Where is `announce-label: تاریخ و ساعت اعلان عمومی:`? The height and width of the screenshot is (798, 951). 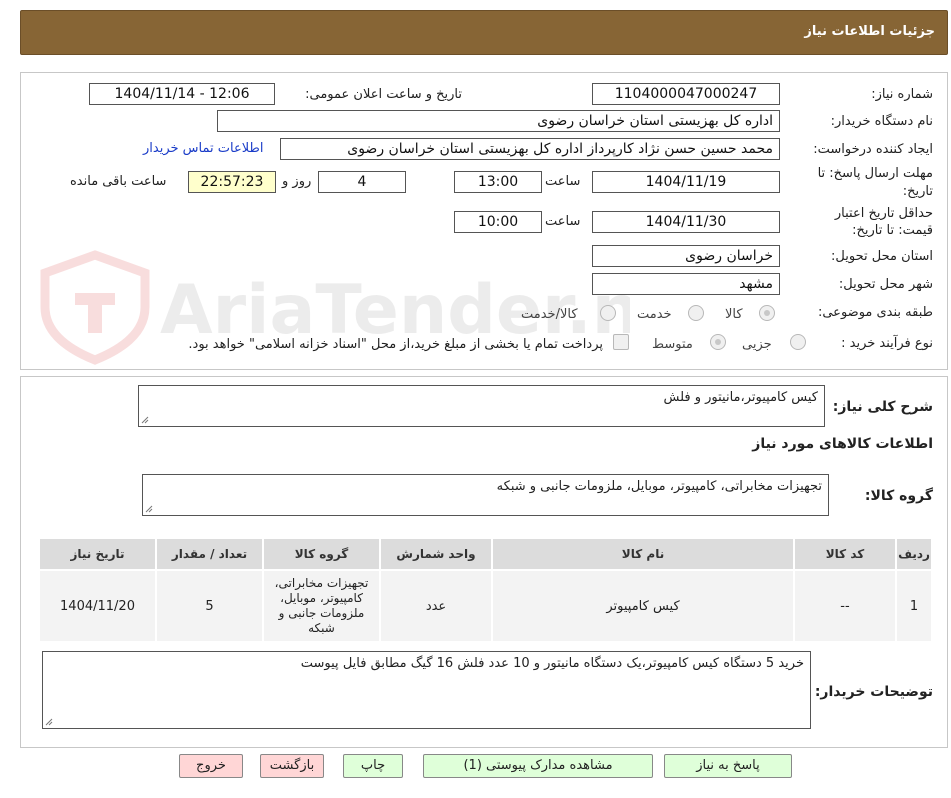 announce-label: تاریخ و ساعت اعلان عمومی: is located at coordinates (383, 94).